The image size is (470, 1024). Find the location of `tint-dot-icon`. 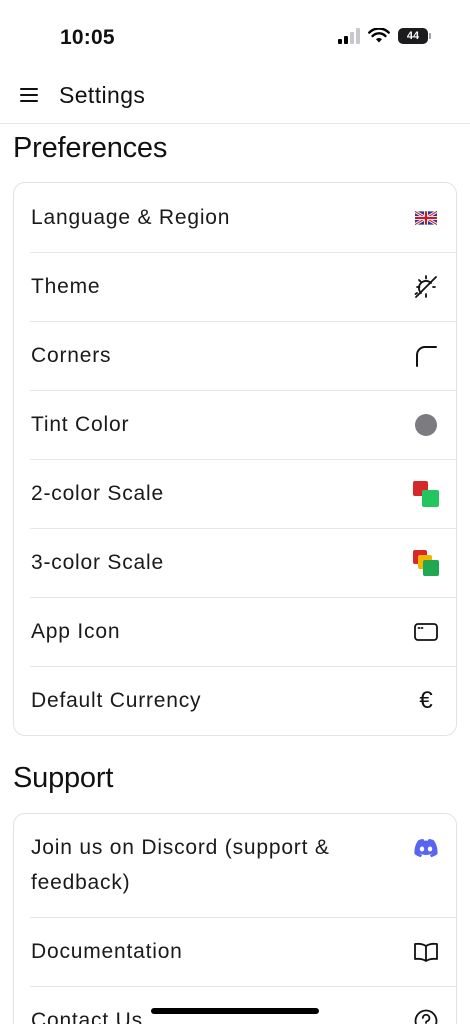

tint-dot-icon is located at coordinates (426, 425).